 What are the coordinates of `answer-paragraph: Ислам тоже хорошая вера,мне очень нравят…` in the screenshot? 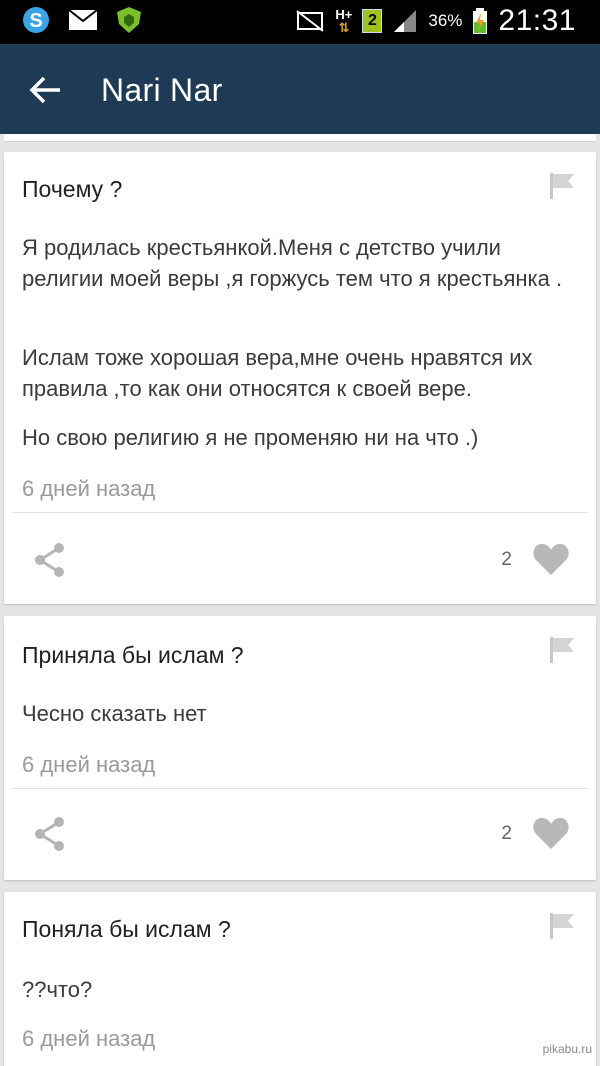 It's located at (277, 373).